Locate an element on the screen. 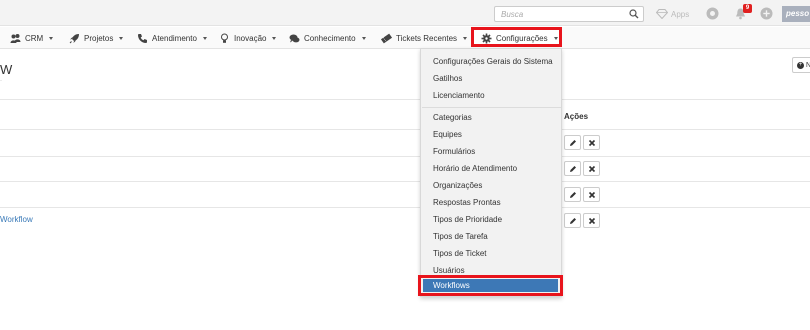  nav-label: Inovação is located at coordinates (250, 38).